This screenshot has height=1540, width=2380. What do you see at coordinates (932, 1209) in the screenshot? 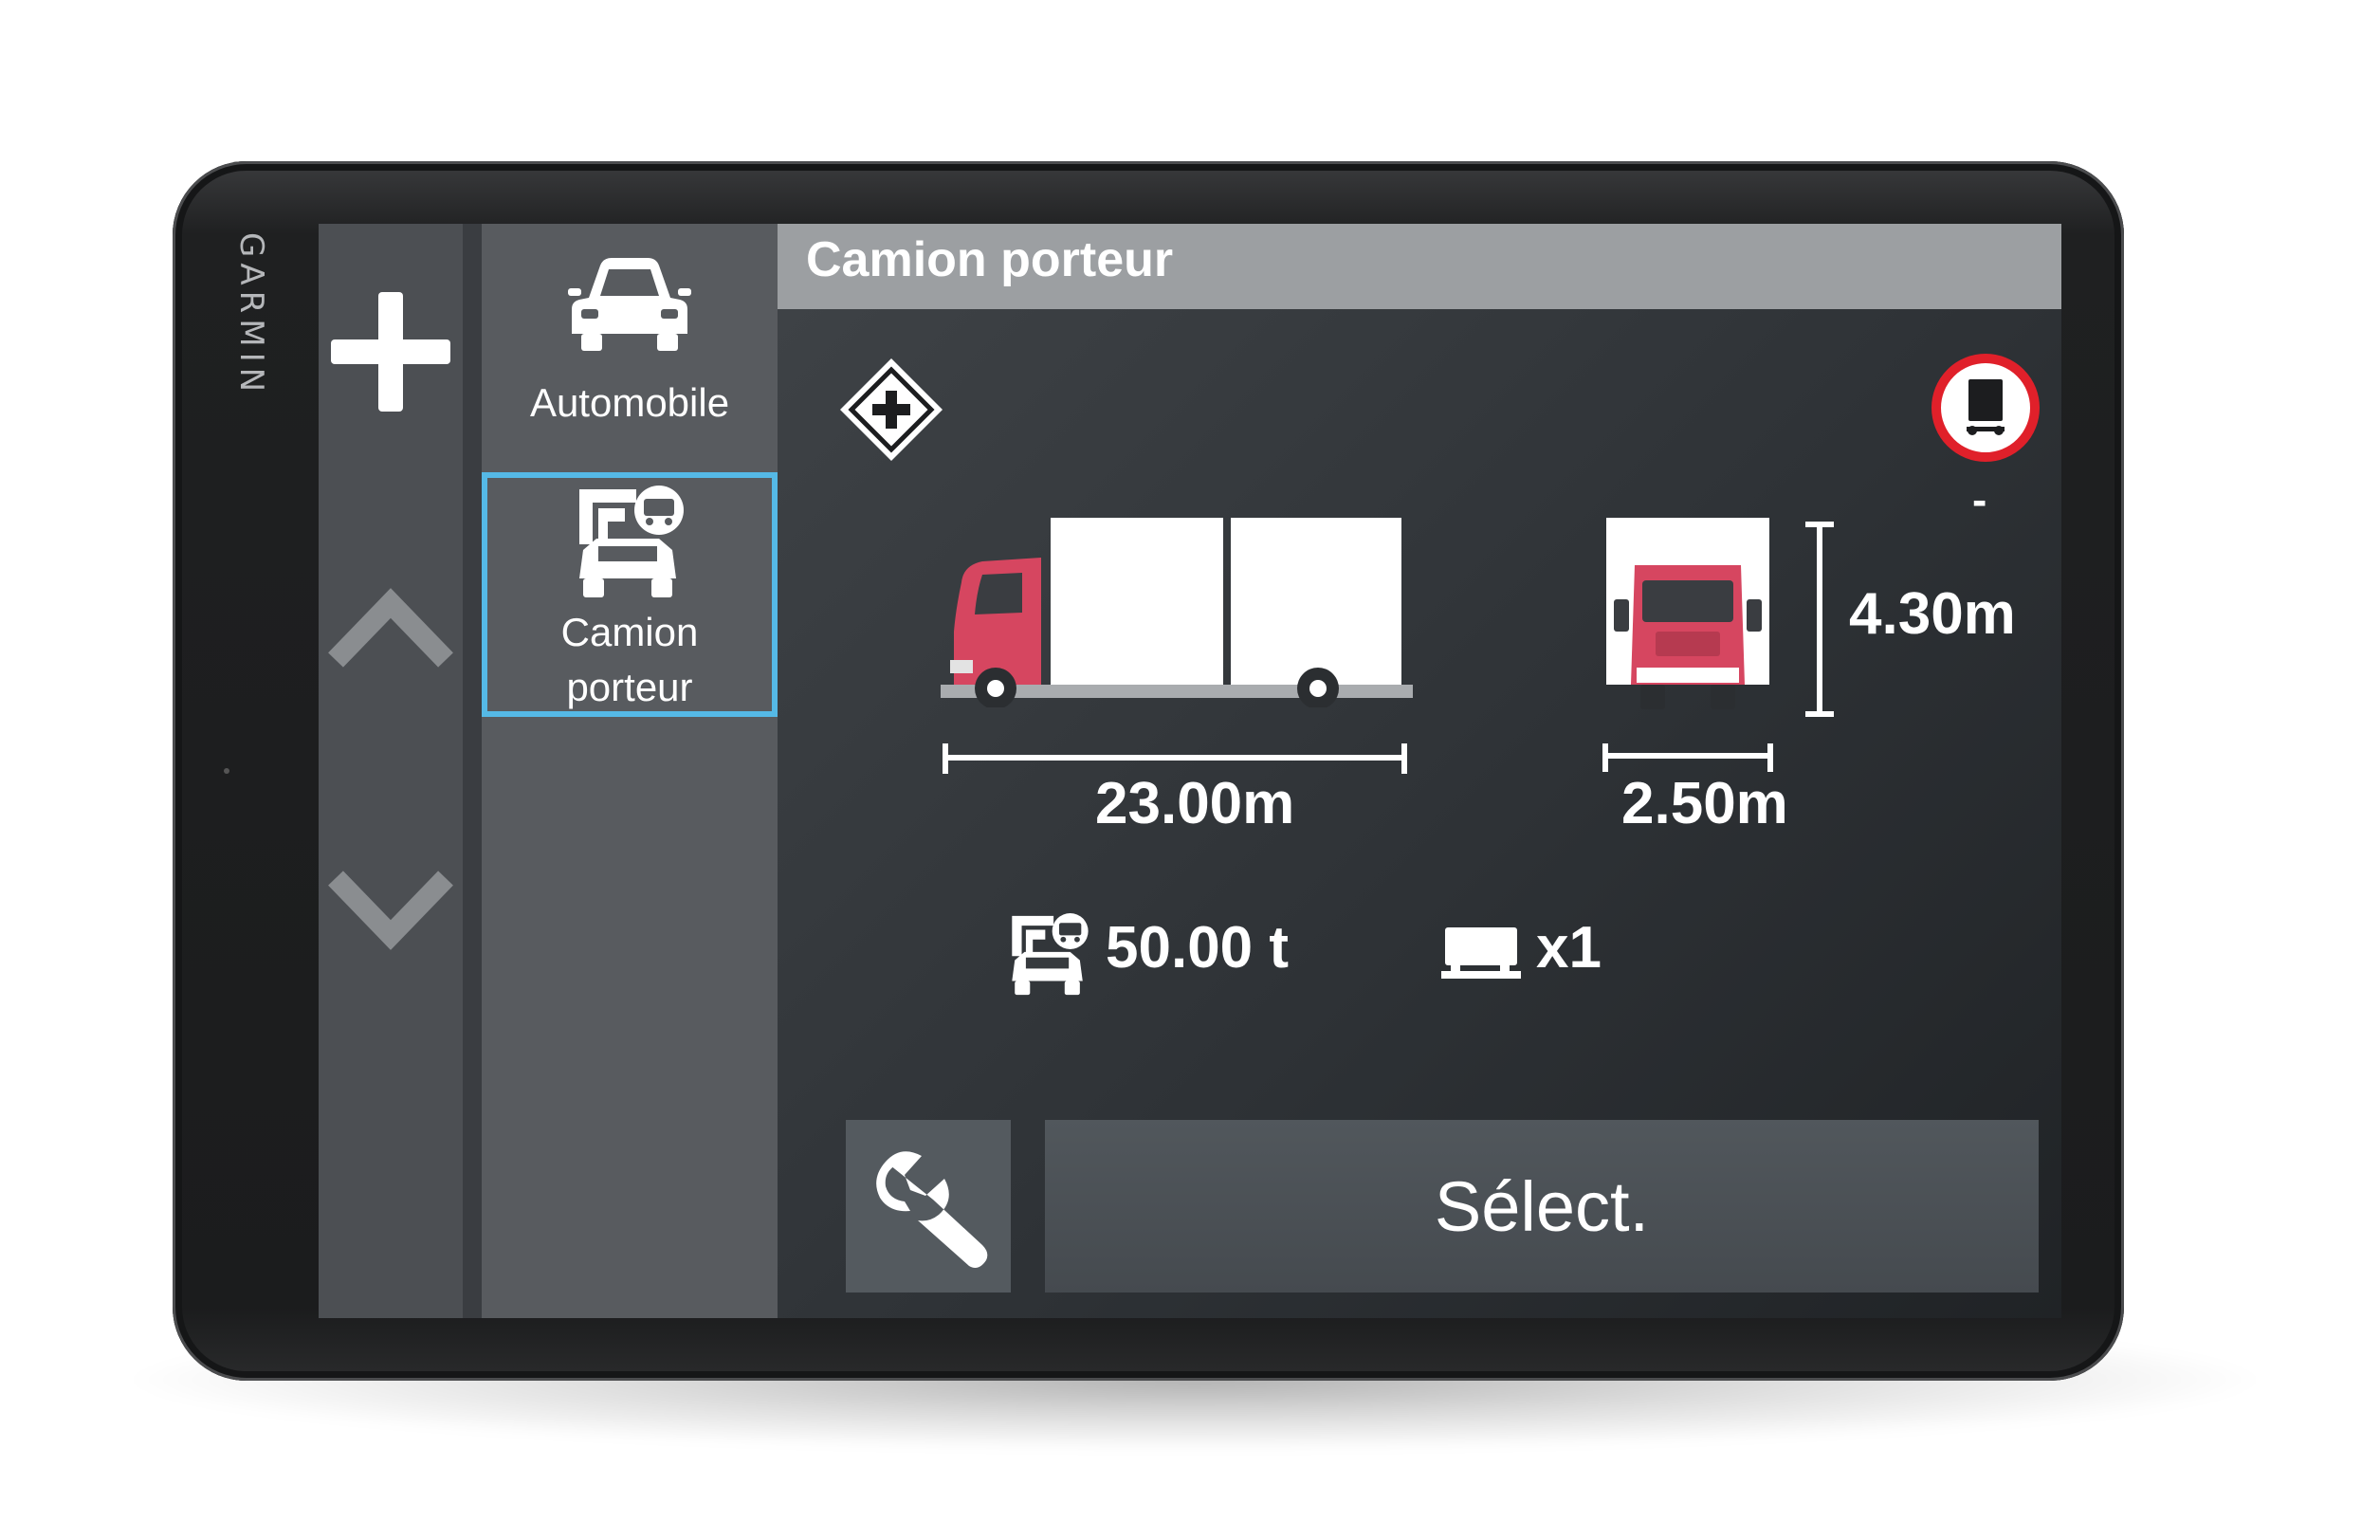
I see `wrench-icon` at bounding box center [932, 1209].